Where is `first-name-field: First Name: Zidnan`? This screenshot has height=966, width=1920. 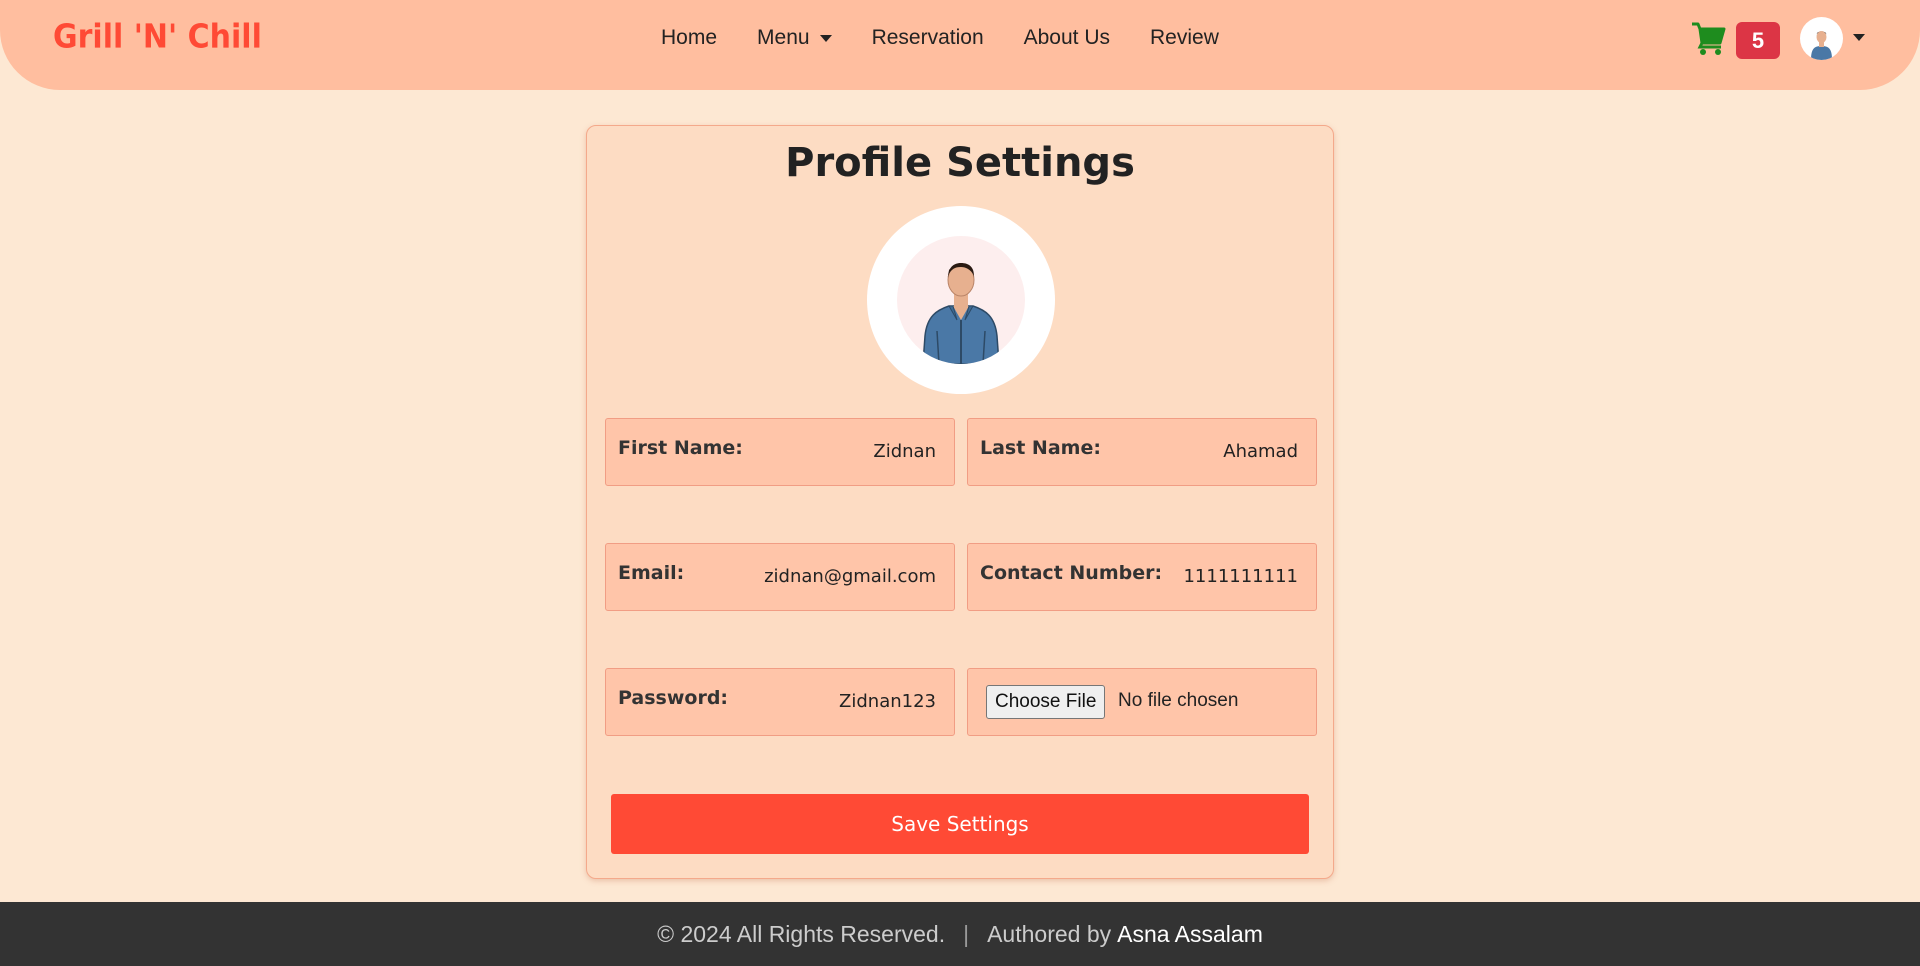 first-name-field: First Name: Zidnan is located at coordinates (780, 452).